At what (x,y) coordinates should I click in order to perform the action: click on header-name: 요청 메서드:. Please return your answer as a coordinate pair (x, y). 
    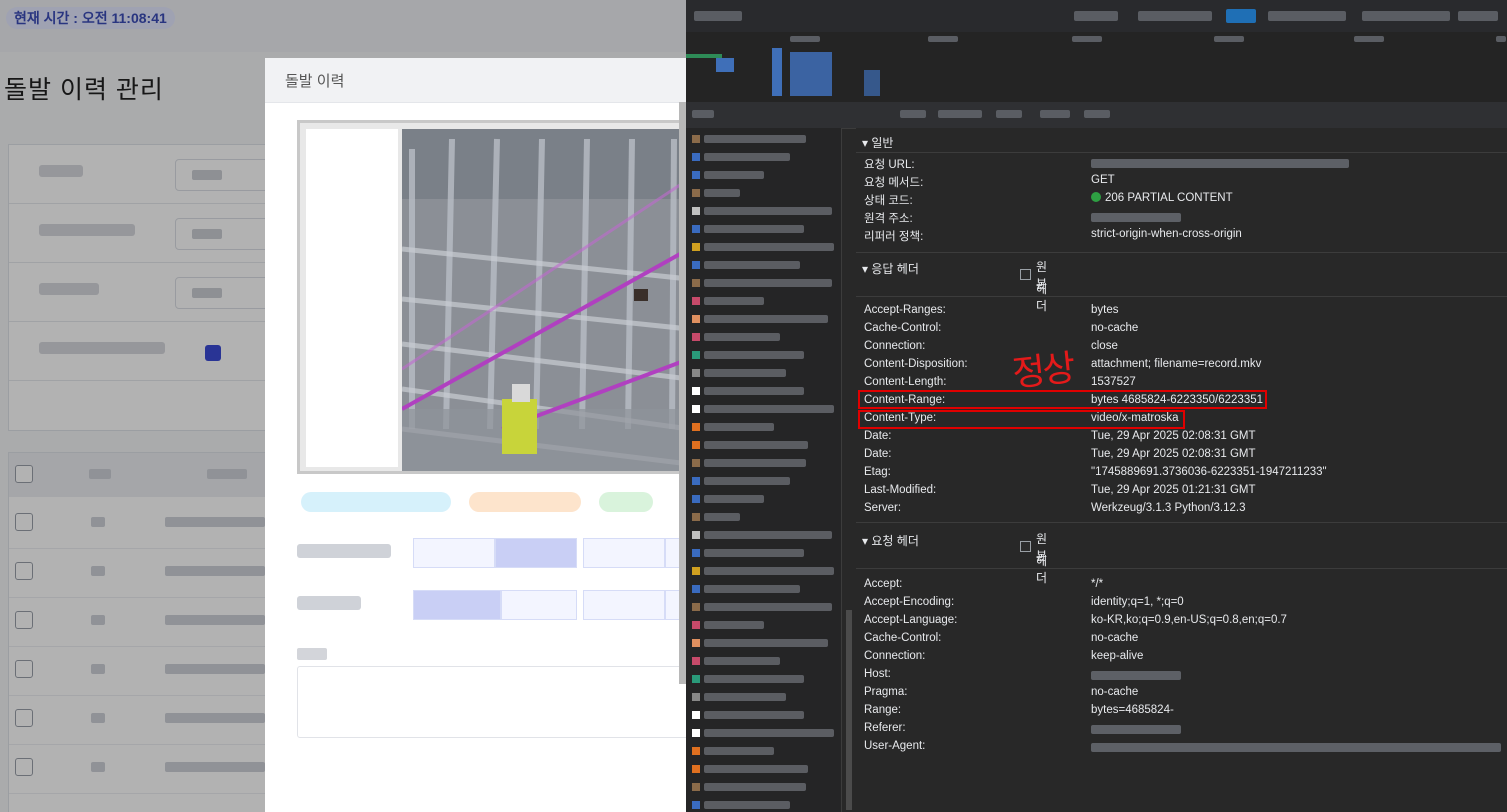
    Looking at the image, I should click on (894, 183).